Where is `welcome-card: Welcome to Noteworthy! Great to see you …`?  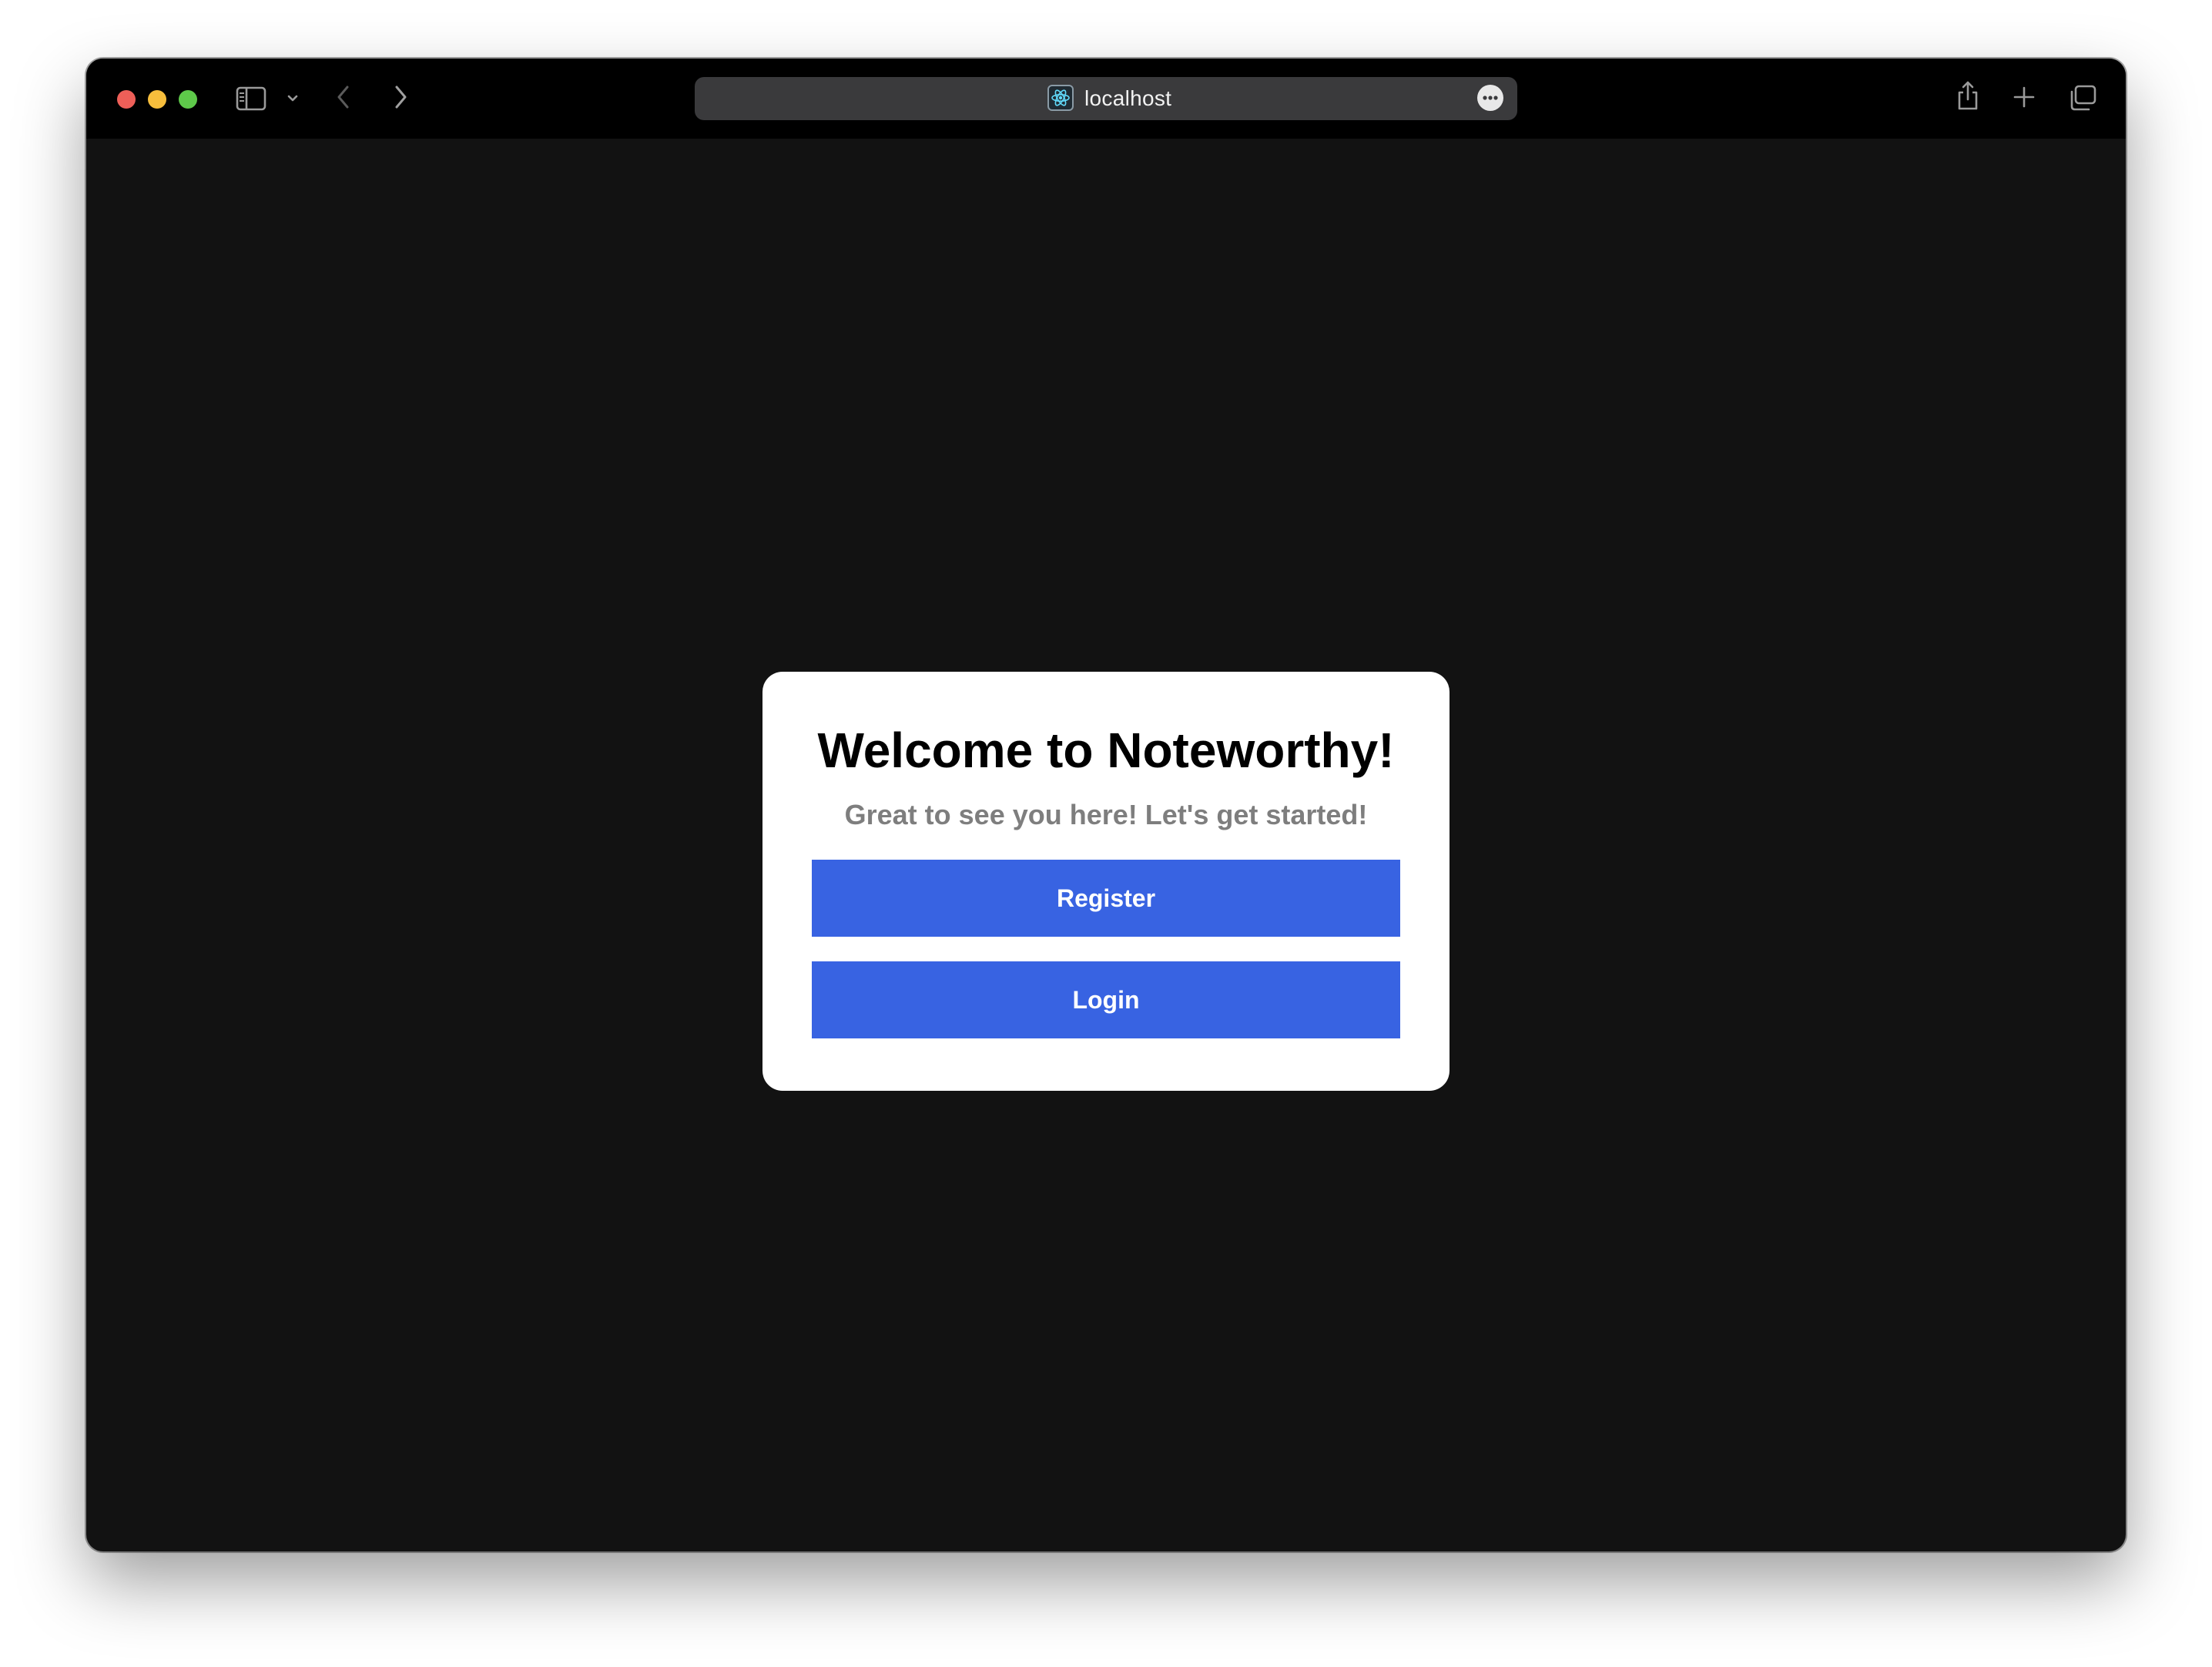
welcome-card: Welcome to Noteworthy! Great to see you … is located at coordinates (1106, 881).